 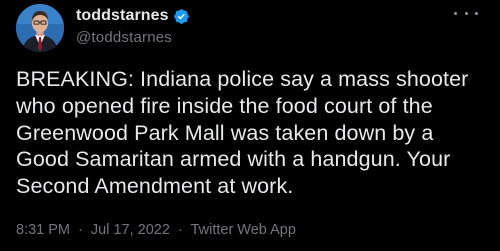 I want to click on tweet-date: Jul 17, 2022, so click(x=130, y=230).